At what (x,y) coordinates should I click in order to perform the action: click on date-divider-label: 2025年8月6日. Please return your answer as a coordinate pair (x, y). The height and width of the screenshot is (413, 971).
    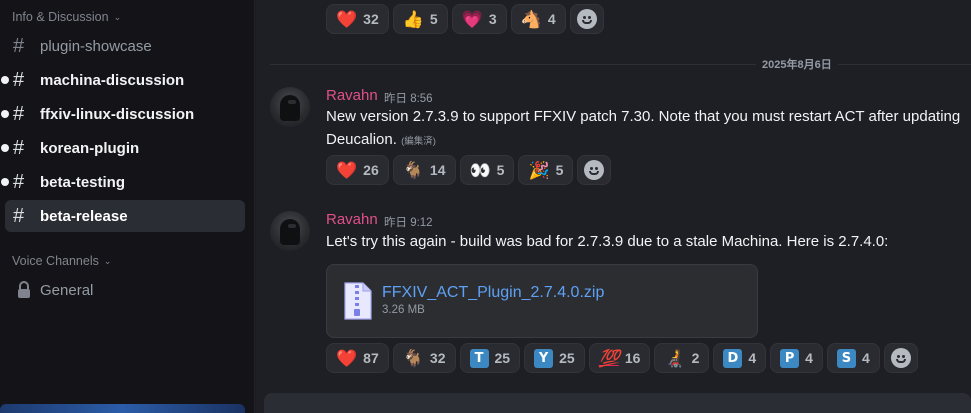
    Looking at the image, I should click on (797, 64).